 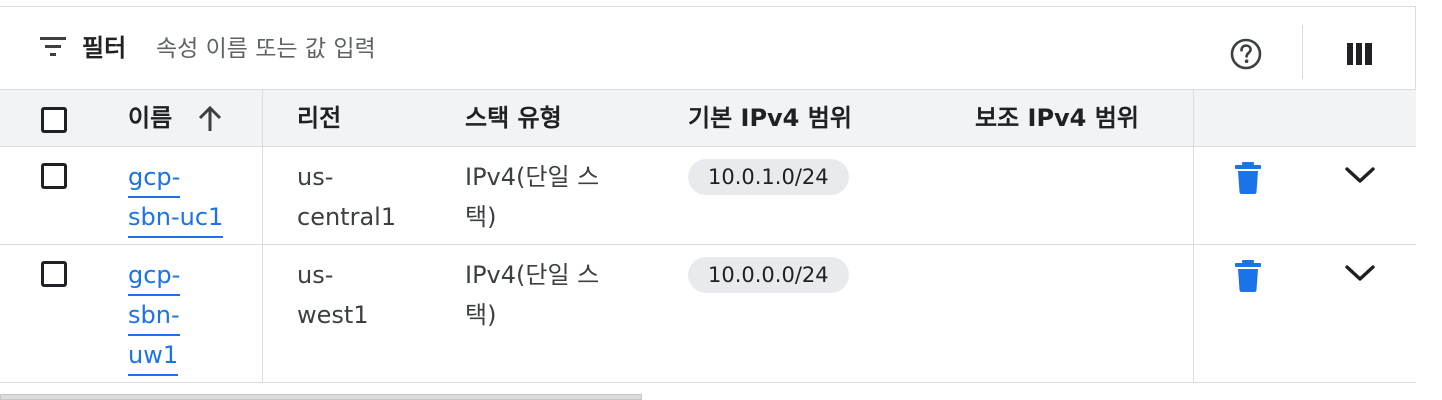 I want to click on primary-ipv4-range-chip: 10.0.0.0/24, so click(x=768, y=275).